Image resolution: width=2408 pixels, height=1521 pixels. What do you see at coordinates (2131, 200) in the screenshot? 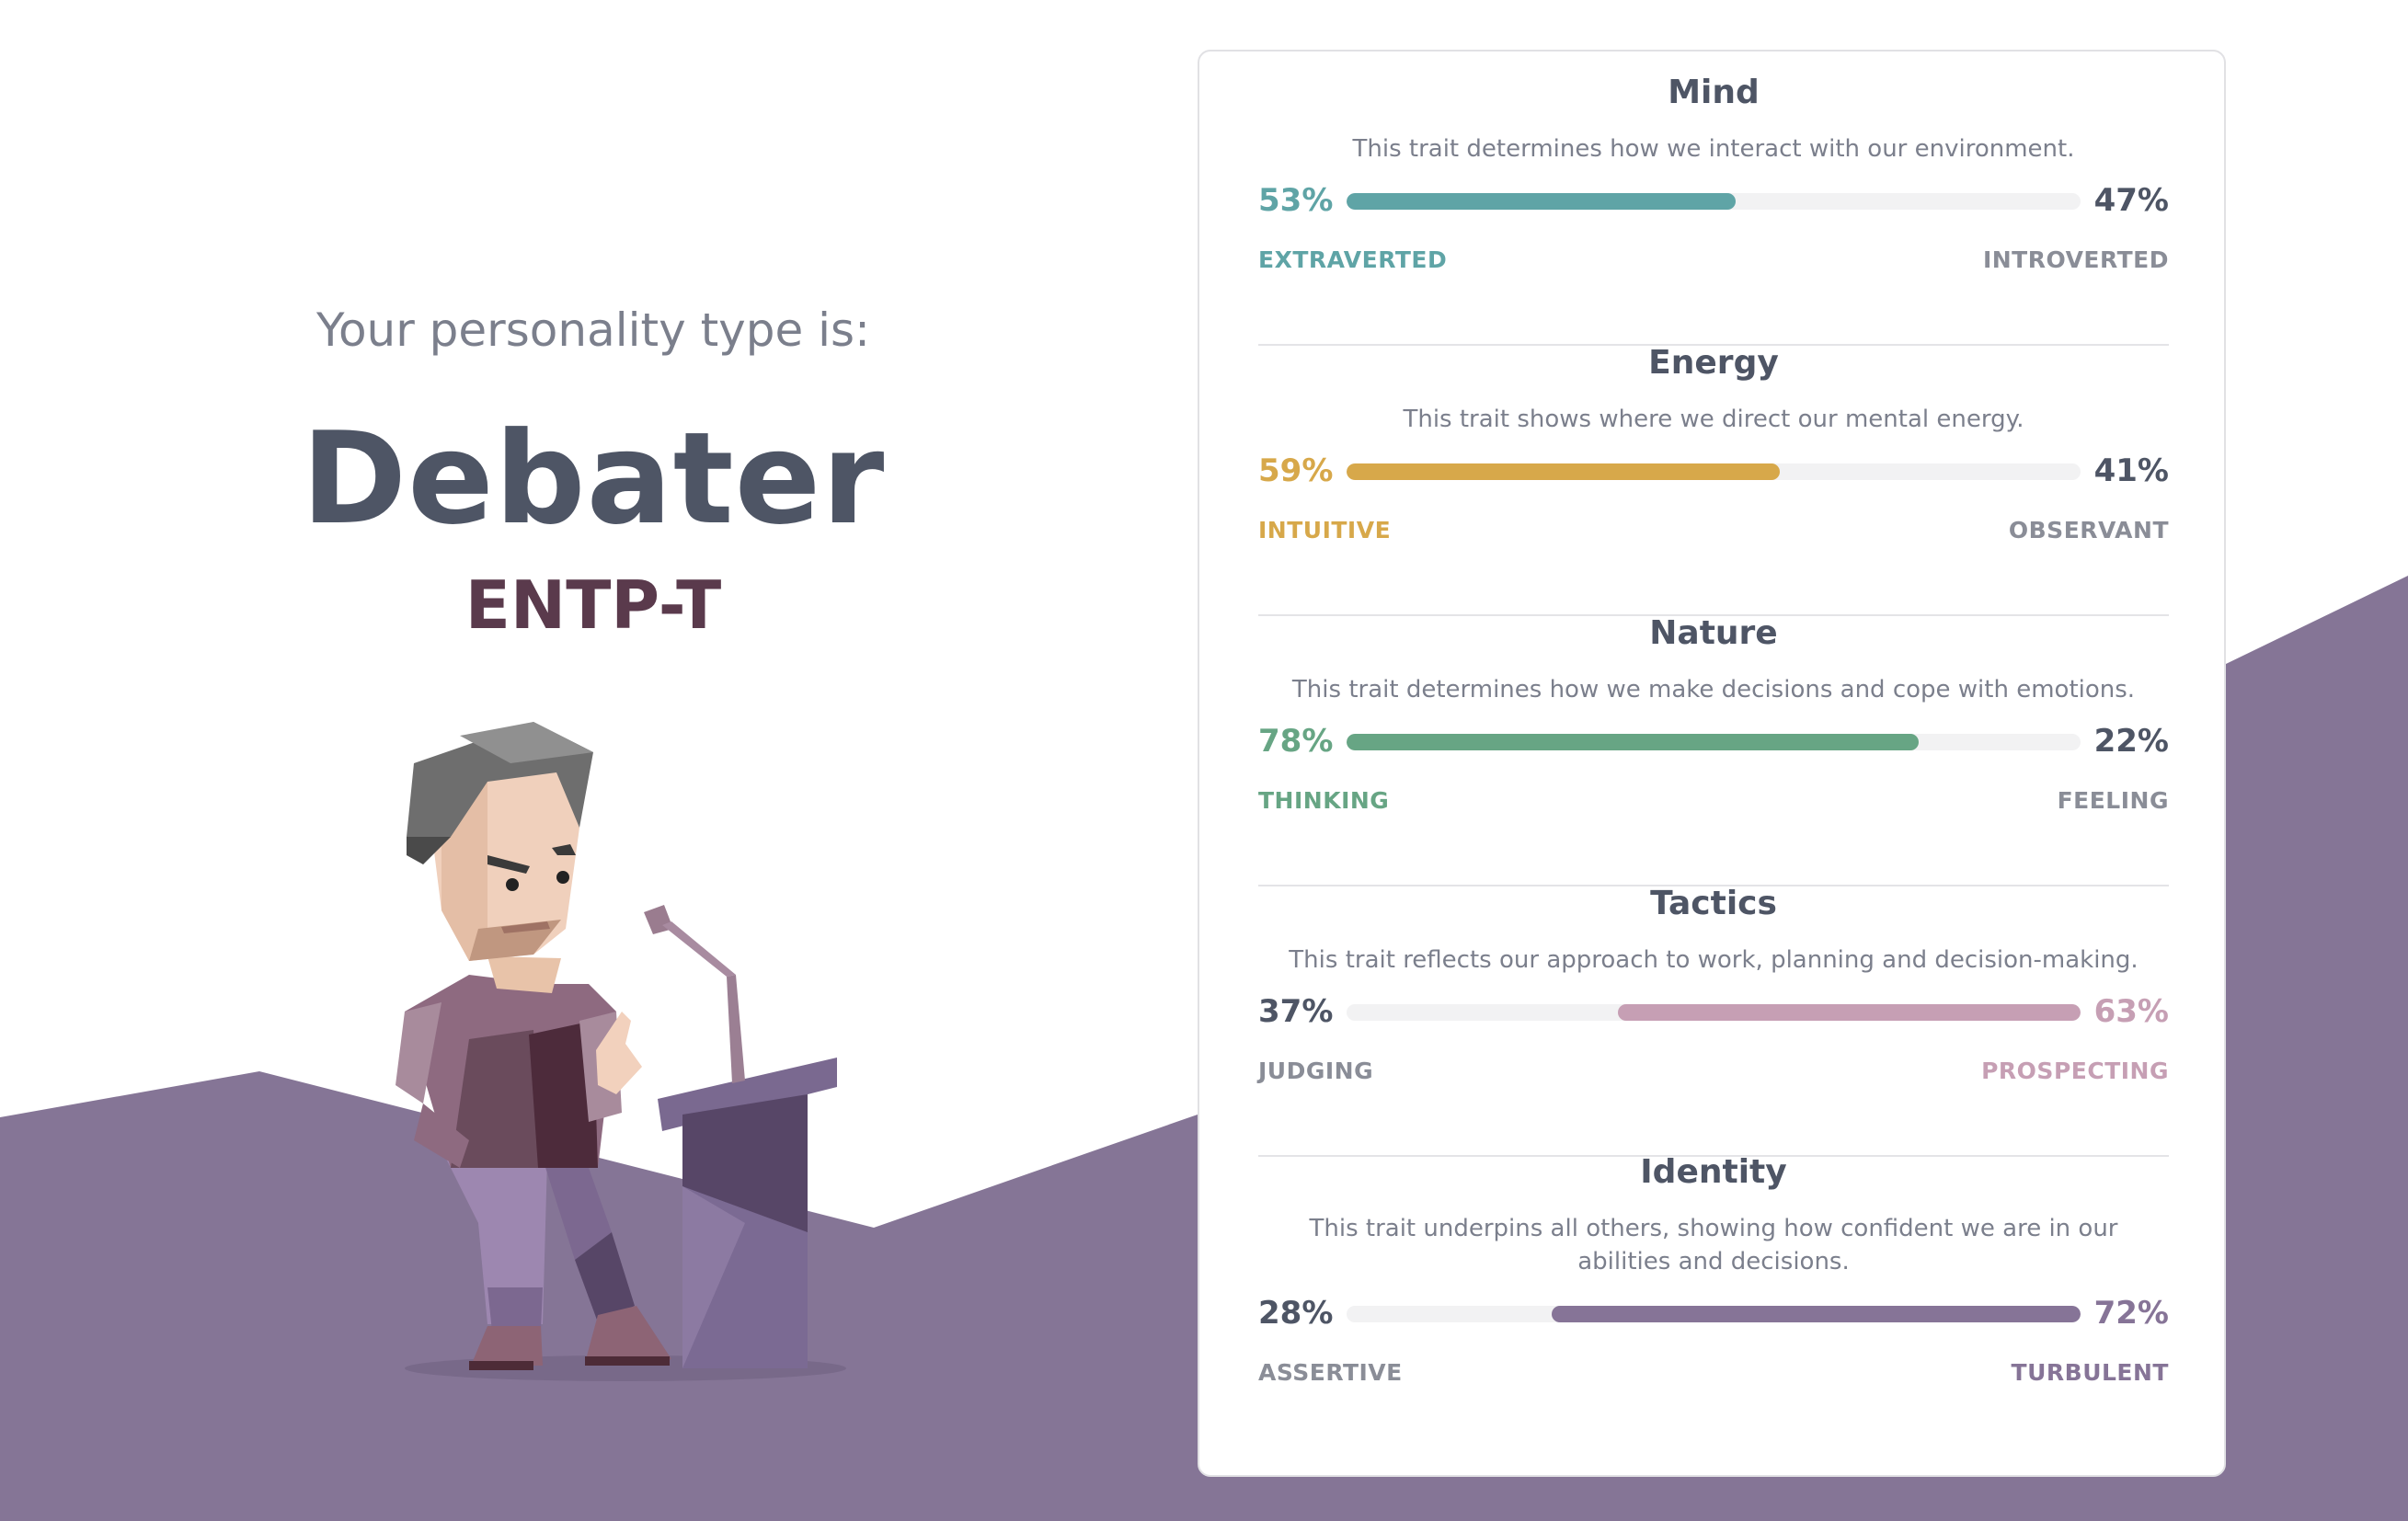
I see `trait-right-percent: 47%` at bounding box center [2131, 200].